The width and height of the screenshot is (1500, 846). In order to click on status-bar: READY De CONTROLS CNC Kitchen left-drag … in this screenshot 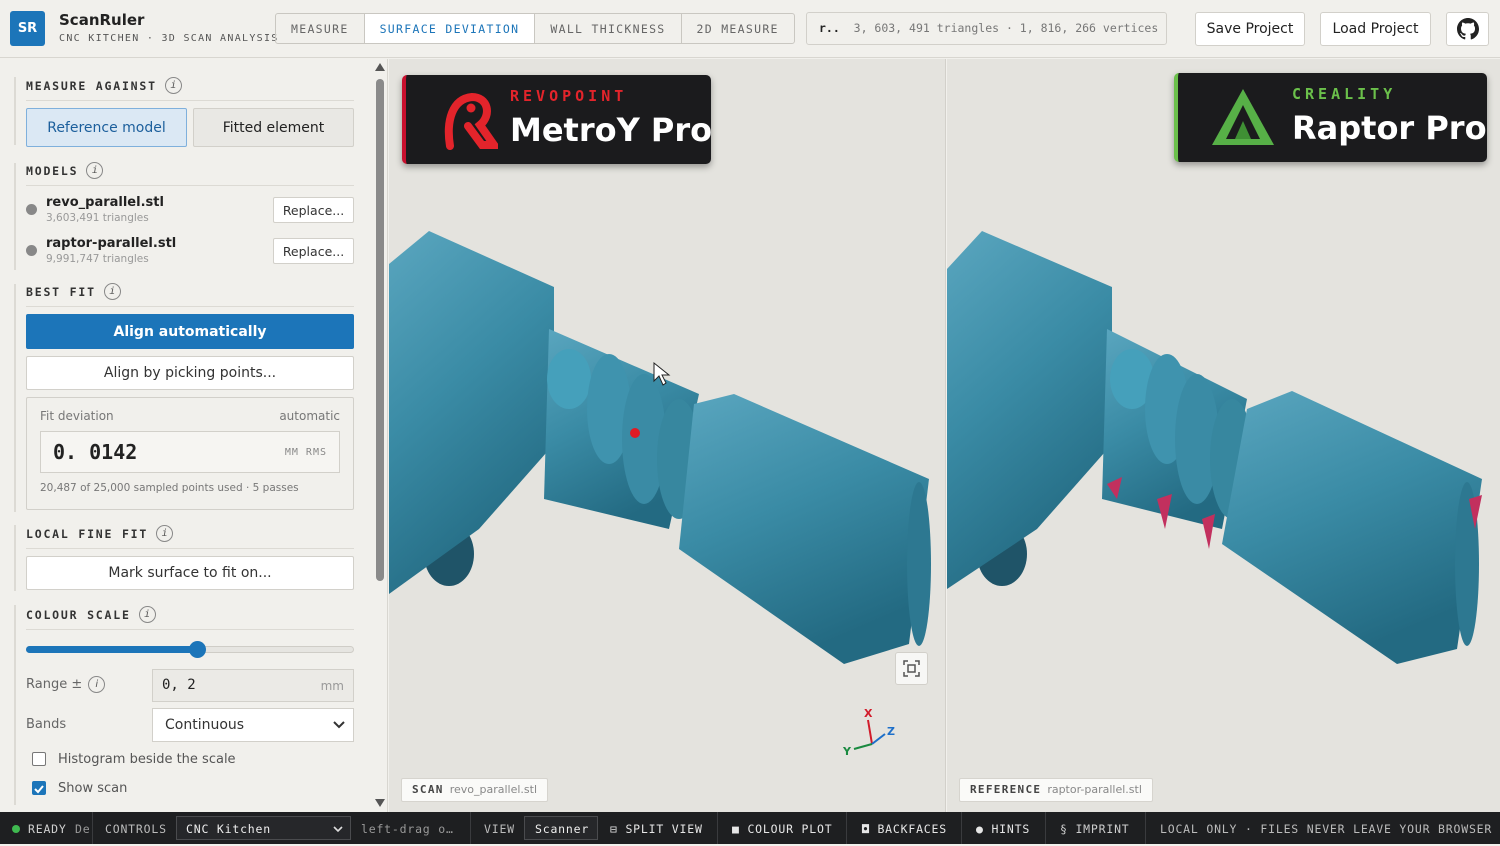, I will do `click(750, 828)`.